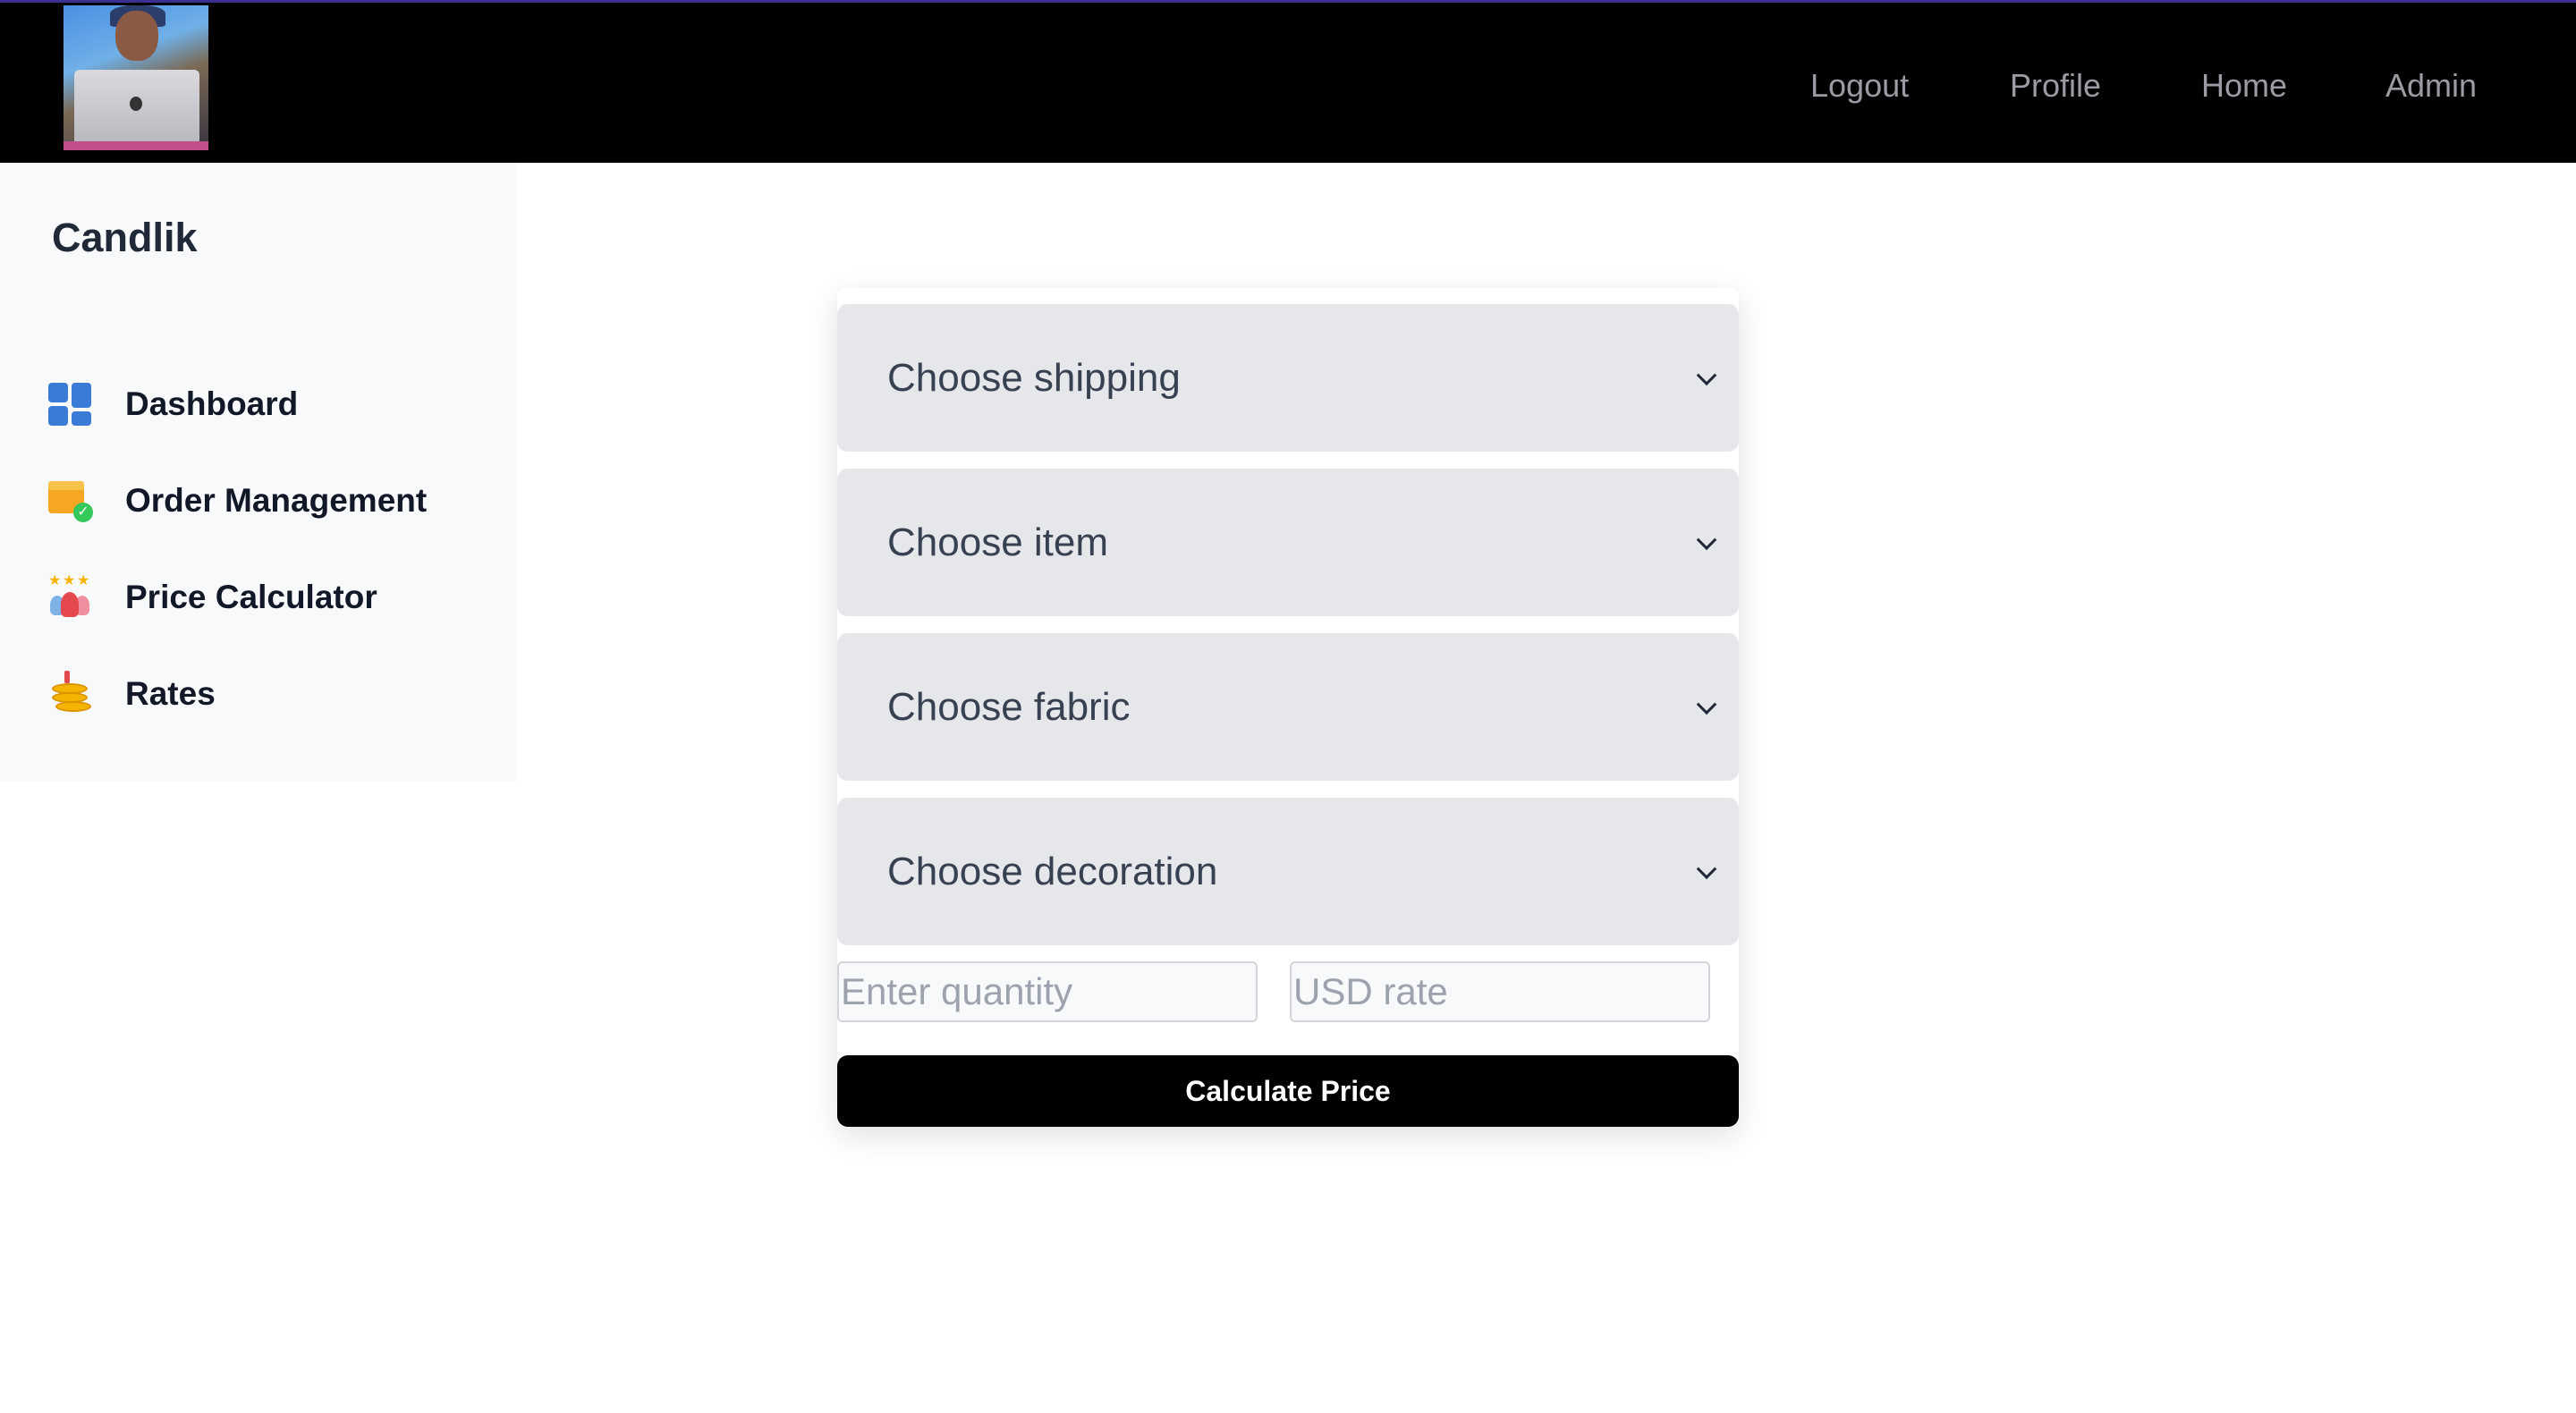  What do you see at coordinates (251, 597) in the screenshot?
I see `sidebar-item-label: Price Calculator` at bounding box center [251, 597].